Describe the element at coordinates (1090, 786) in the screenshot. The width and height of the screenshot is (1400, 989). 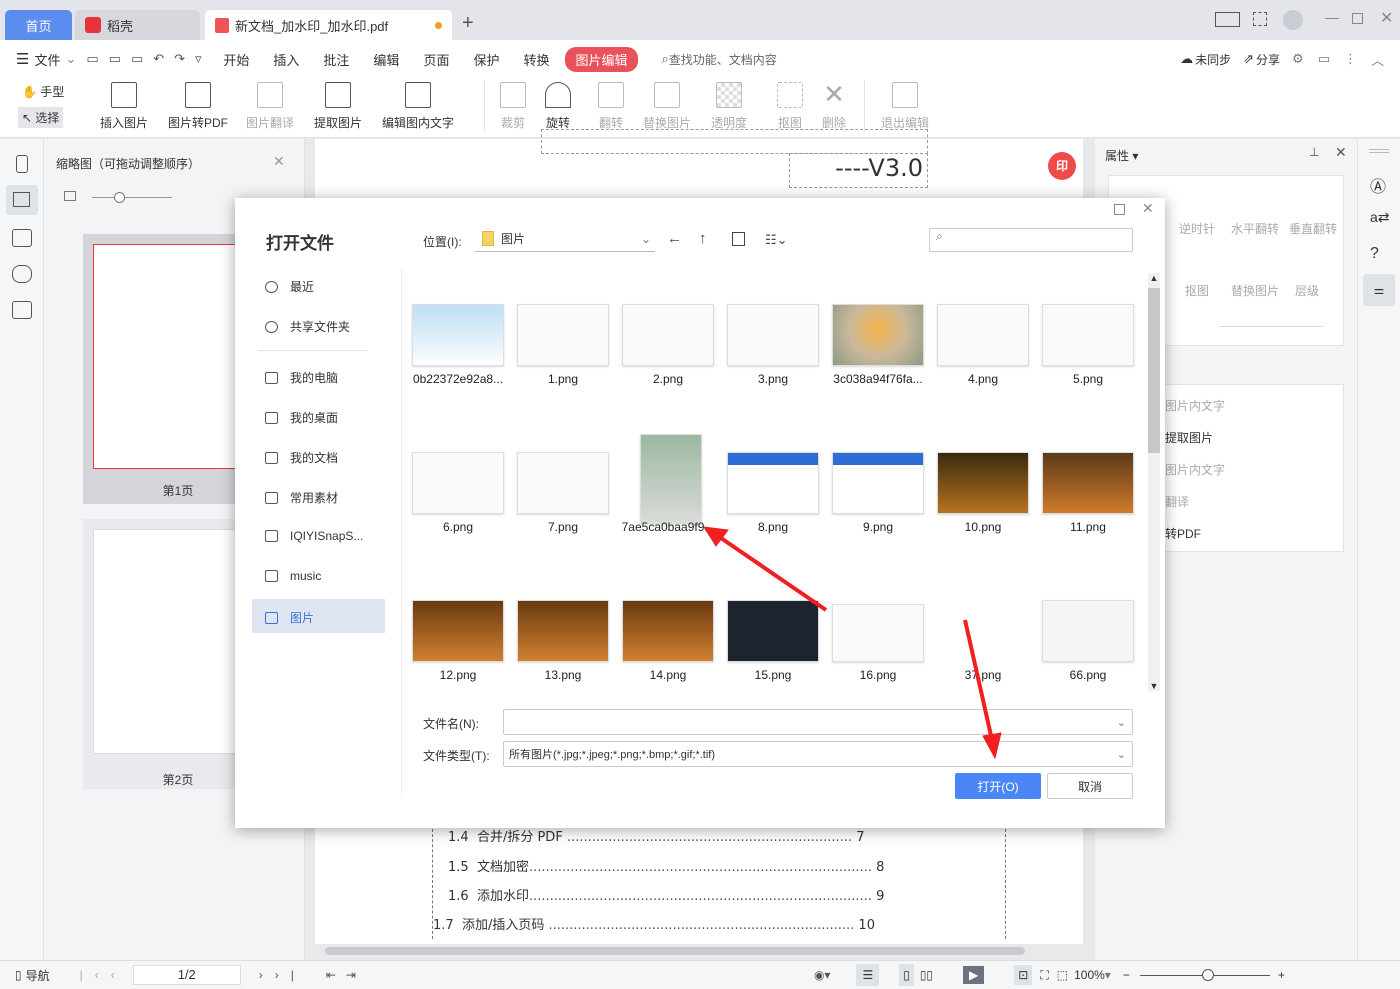
I see `cancel-button: 取消` at that location.